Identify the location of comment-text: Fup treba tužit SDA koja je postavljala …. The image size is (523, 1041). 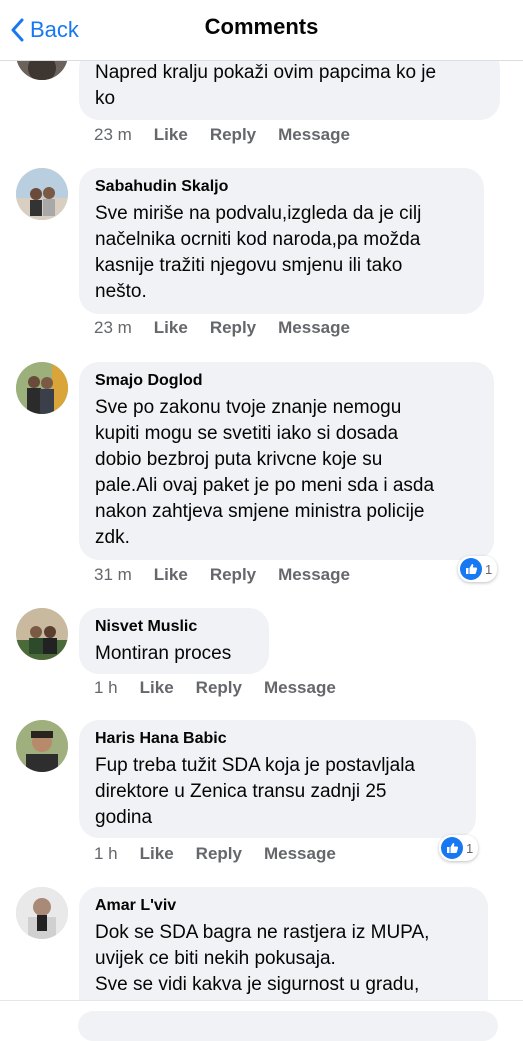
(255, 791).